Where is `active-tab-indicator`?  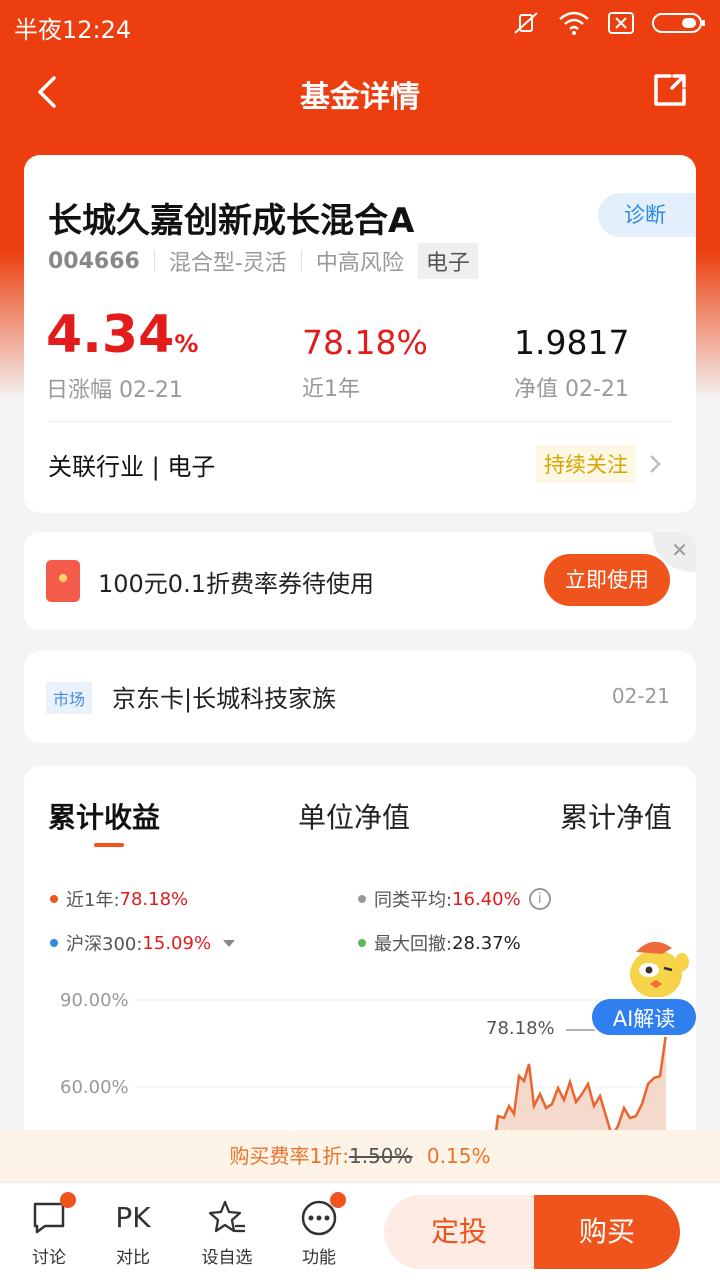
active-tab-indicator is located at coordinates (109, 845).